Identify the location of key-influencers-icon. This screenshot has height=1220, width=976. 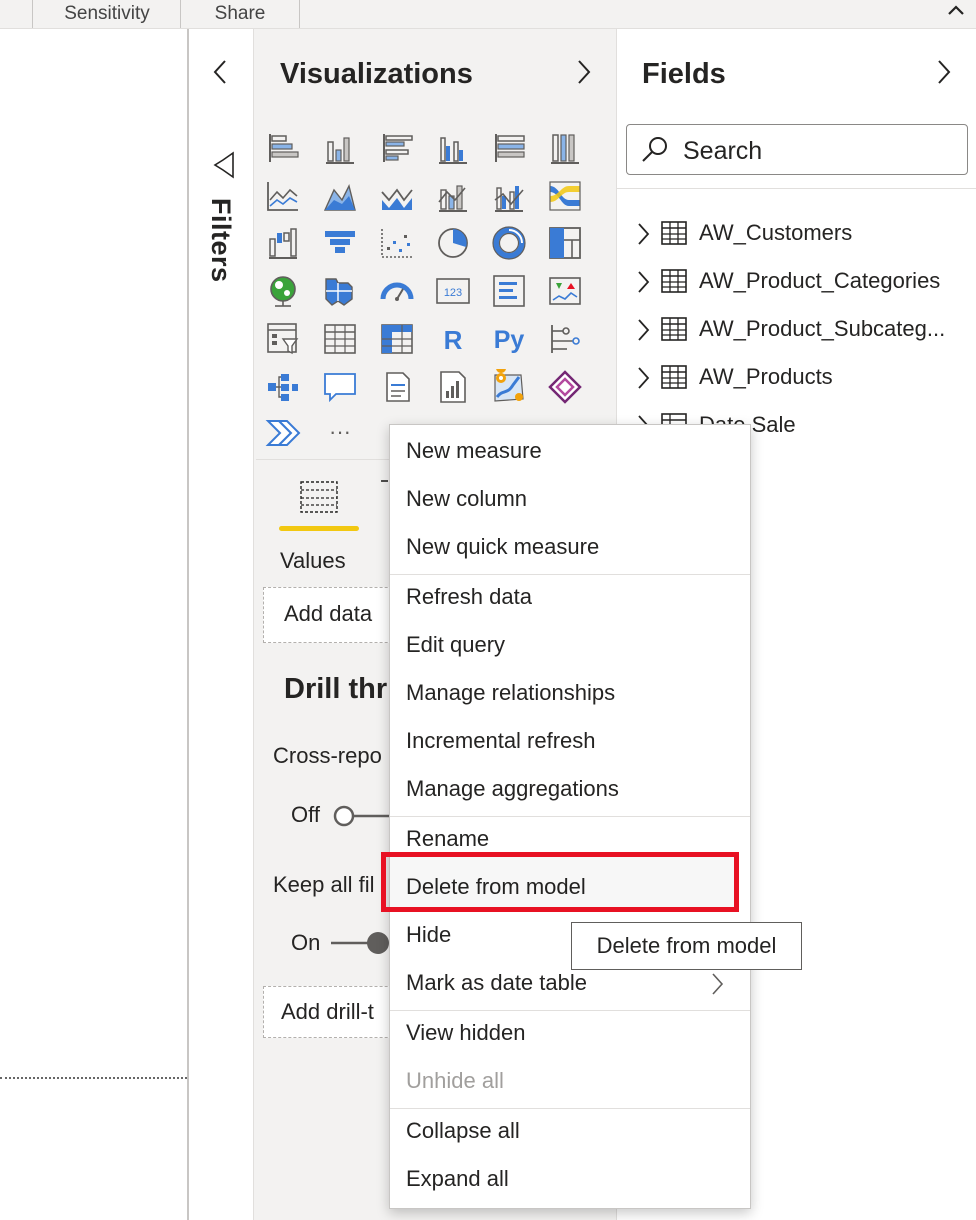
(565, 339).